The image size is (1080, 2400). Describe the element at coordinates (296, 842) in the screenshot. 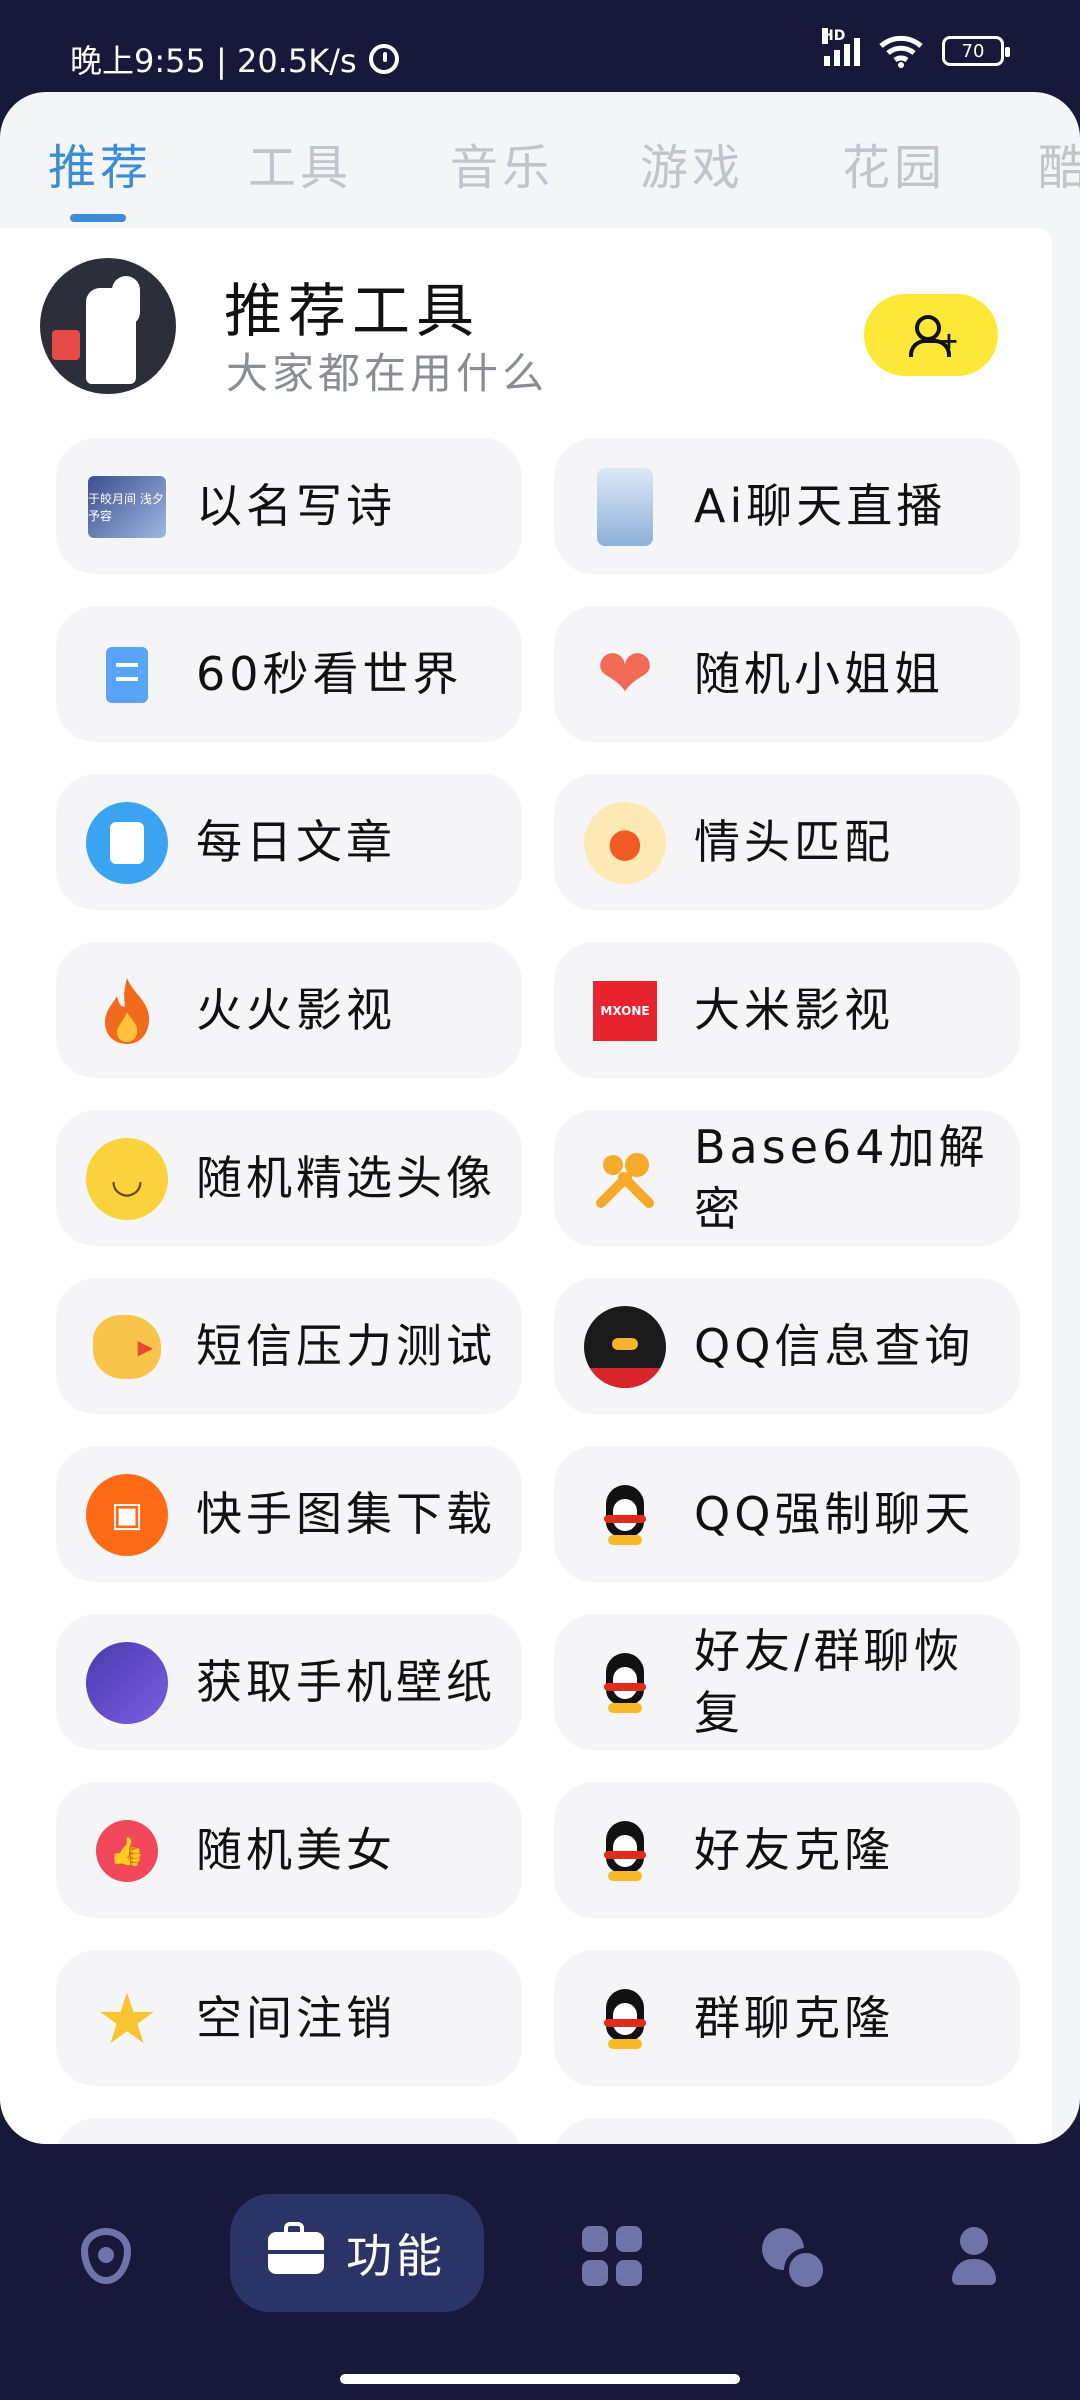

I see `tool-label: 每日文章` at that location.